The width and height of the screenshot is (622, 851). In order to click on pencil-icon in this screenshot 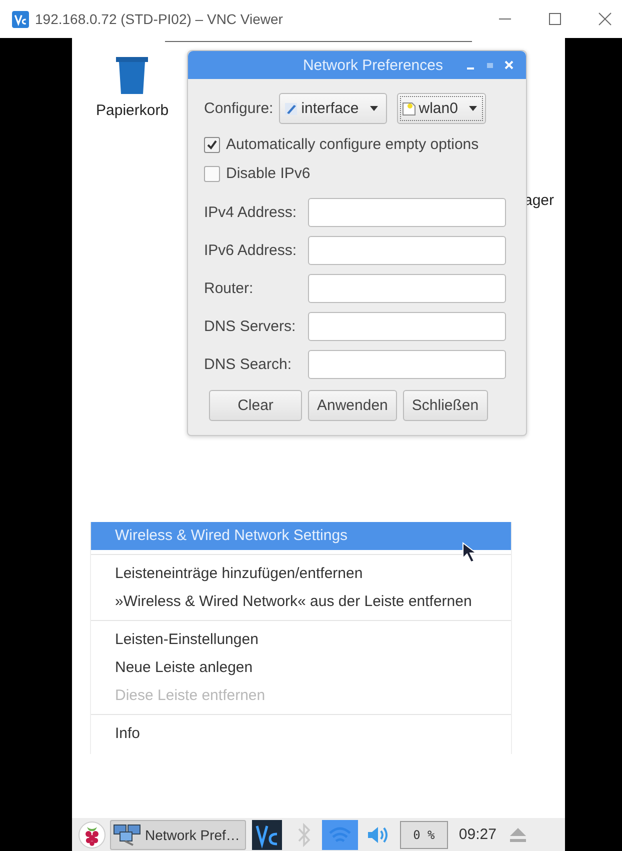, I will do `click(291, 109)`.